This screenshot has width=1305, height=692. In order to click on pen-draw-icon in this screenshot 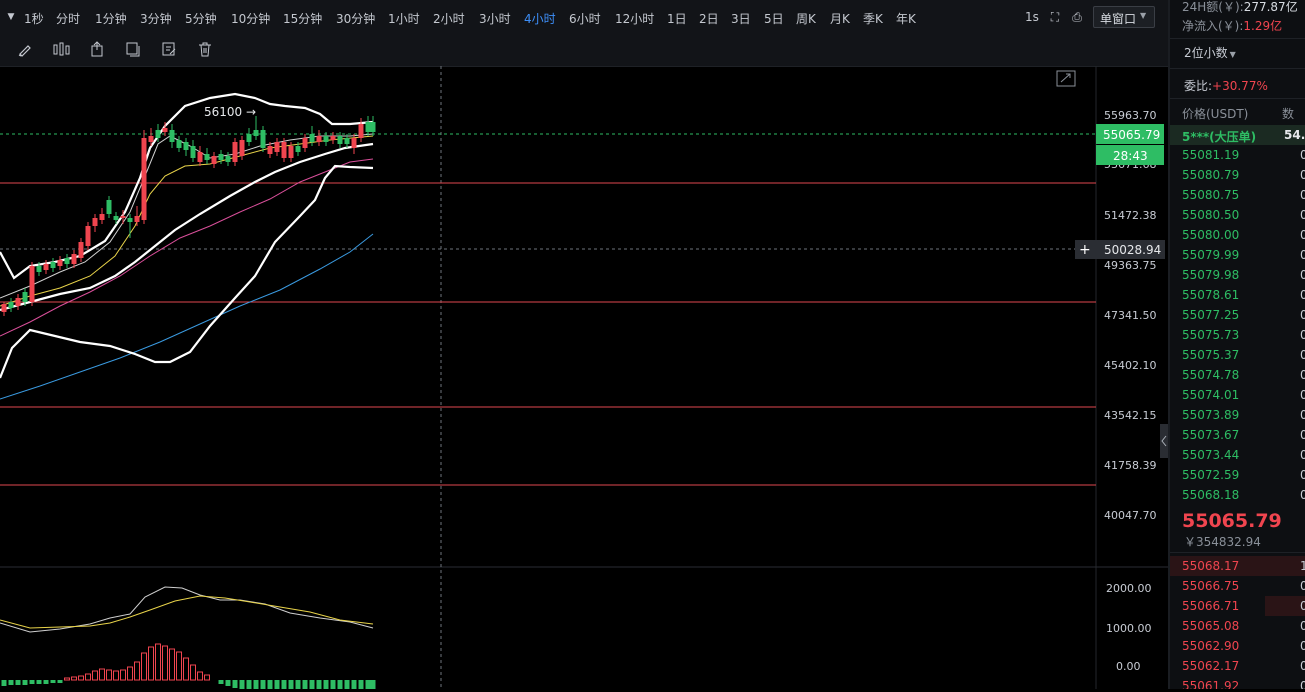, I will do `click(25, 50)`.